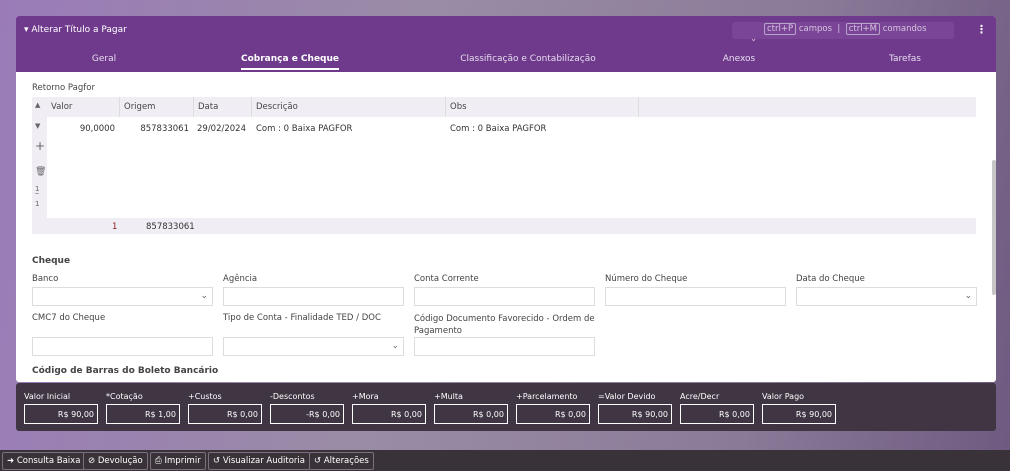  I want to click on more-options-icon: ⋮, so click(981, 29).